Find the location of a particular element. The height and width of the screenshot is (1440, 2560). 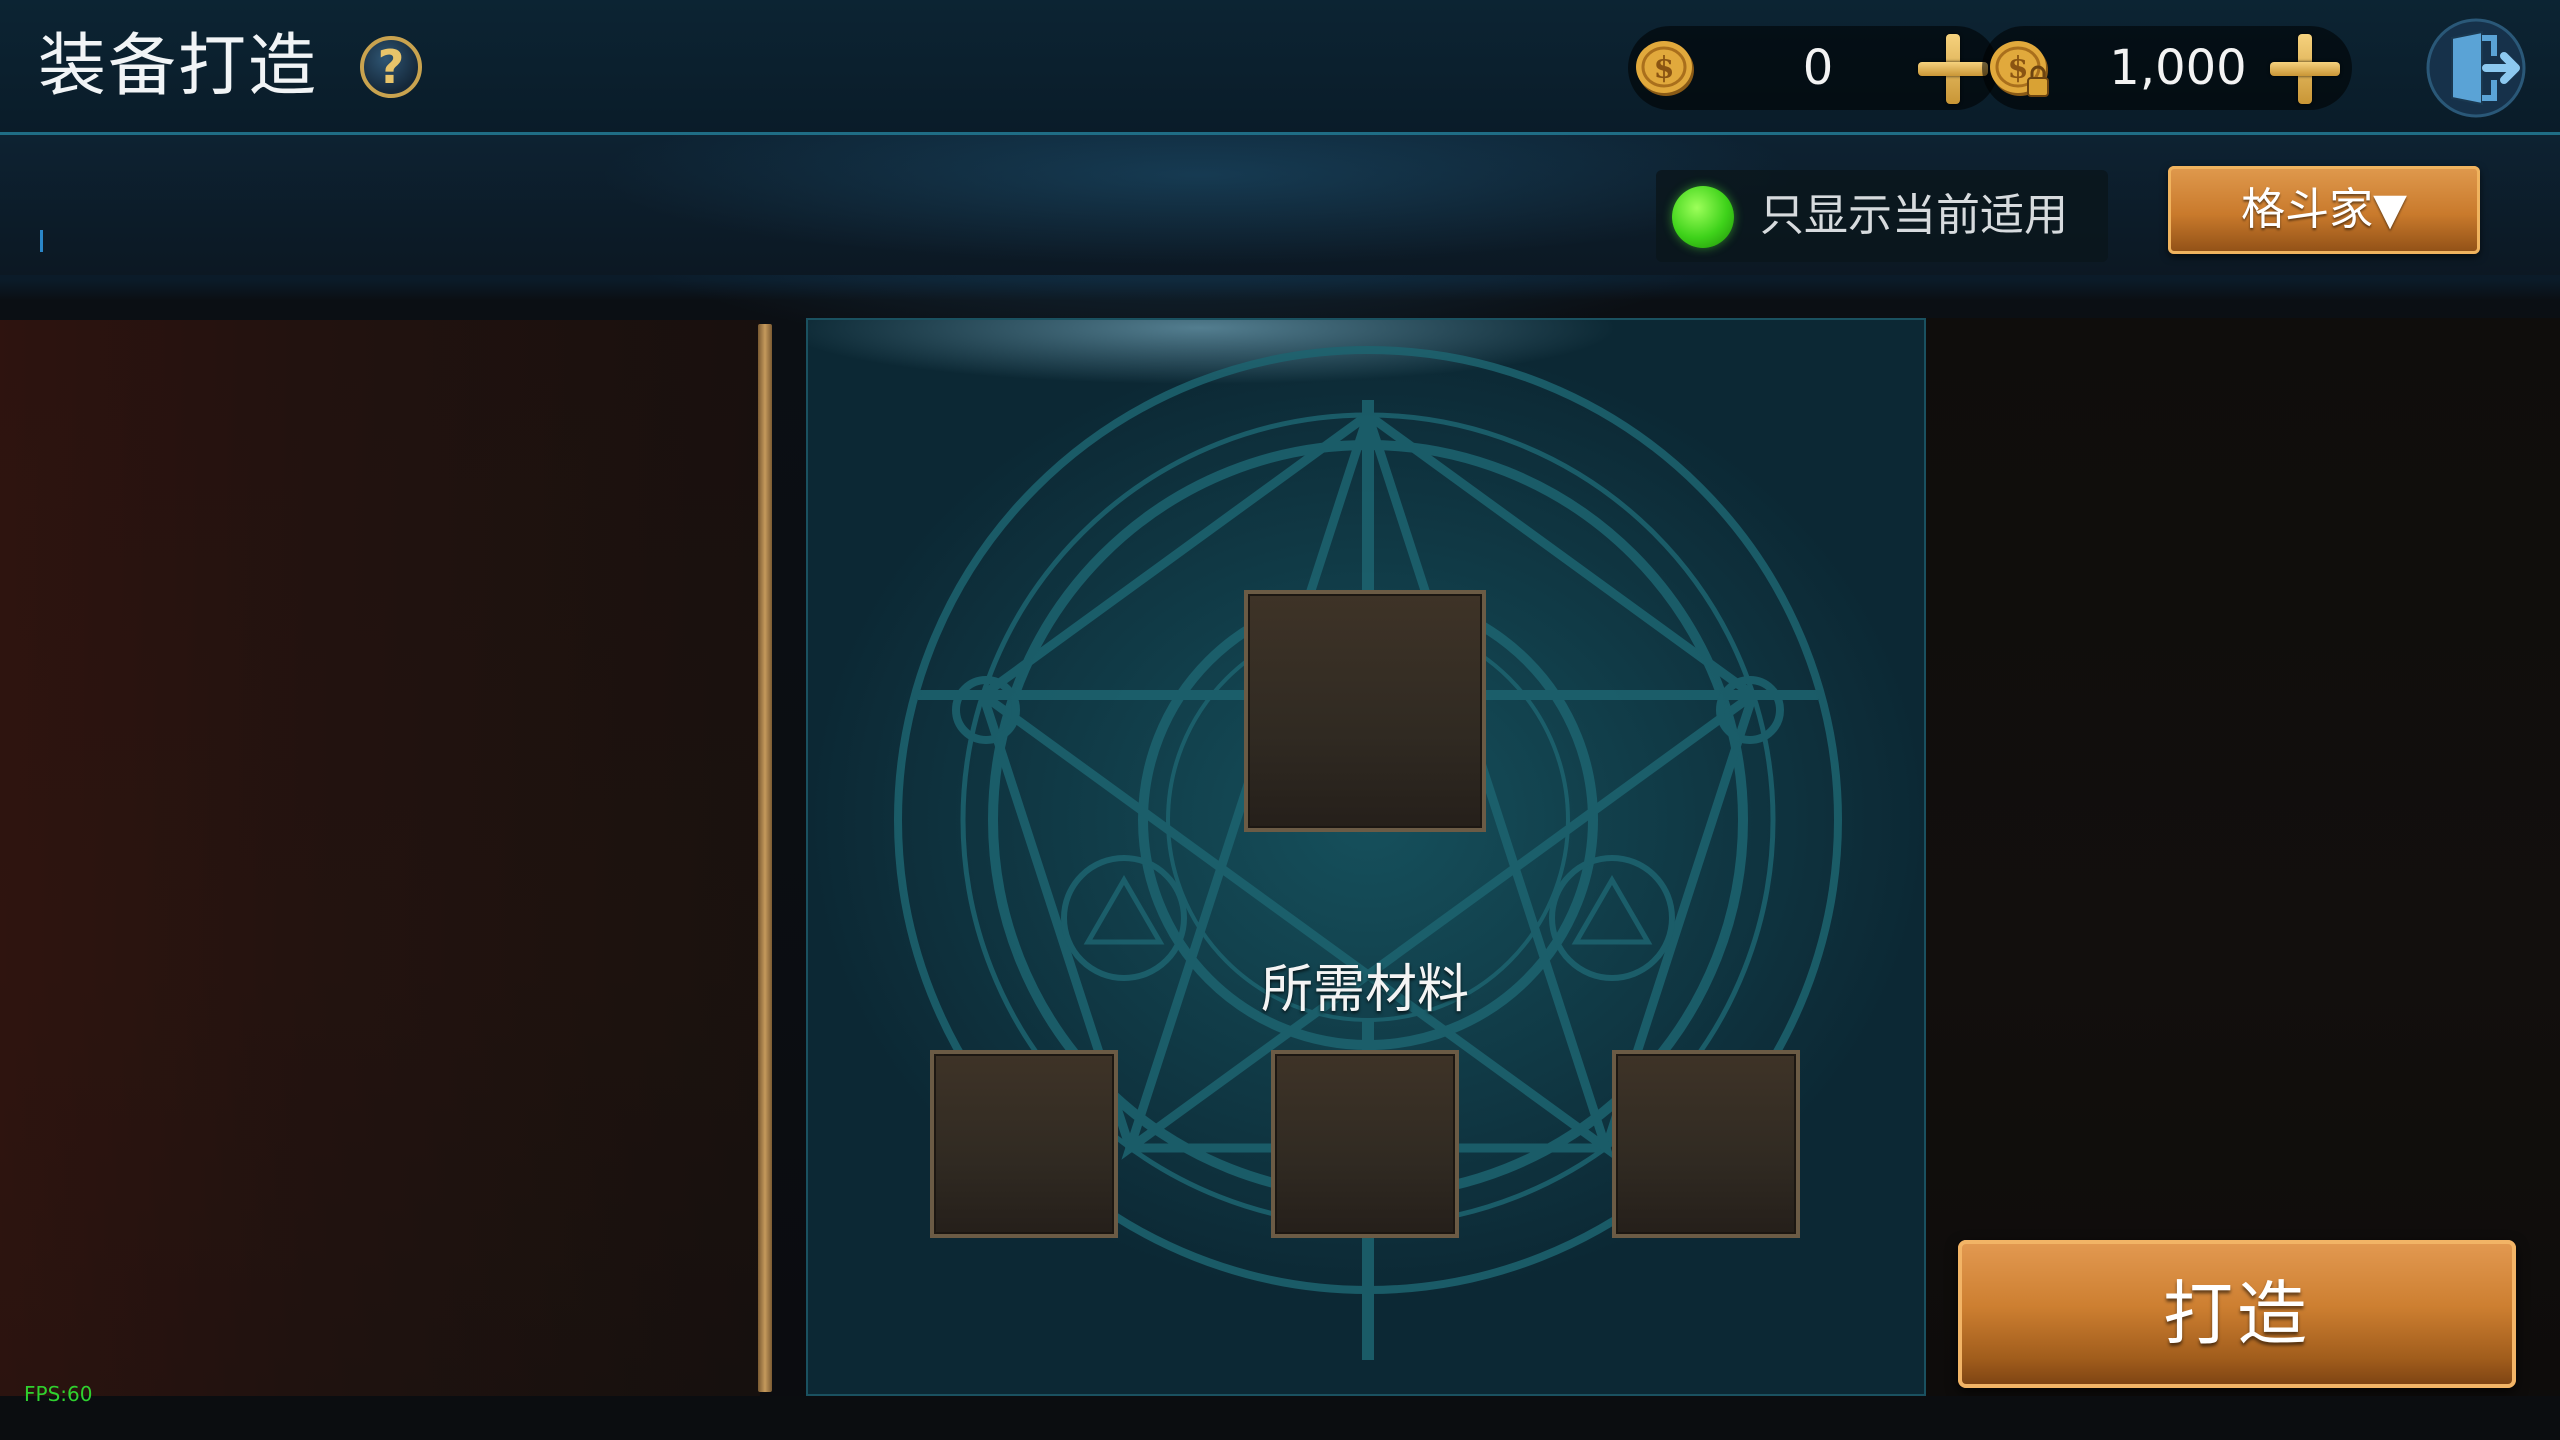

locked-gold-amount: 1,000 is located at coordinates (2178, 68).